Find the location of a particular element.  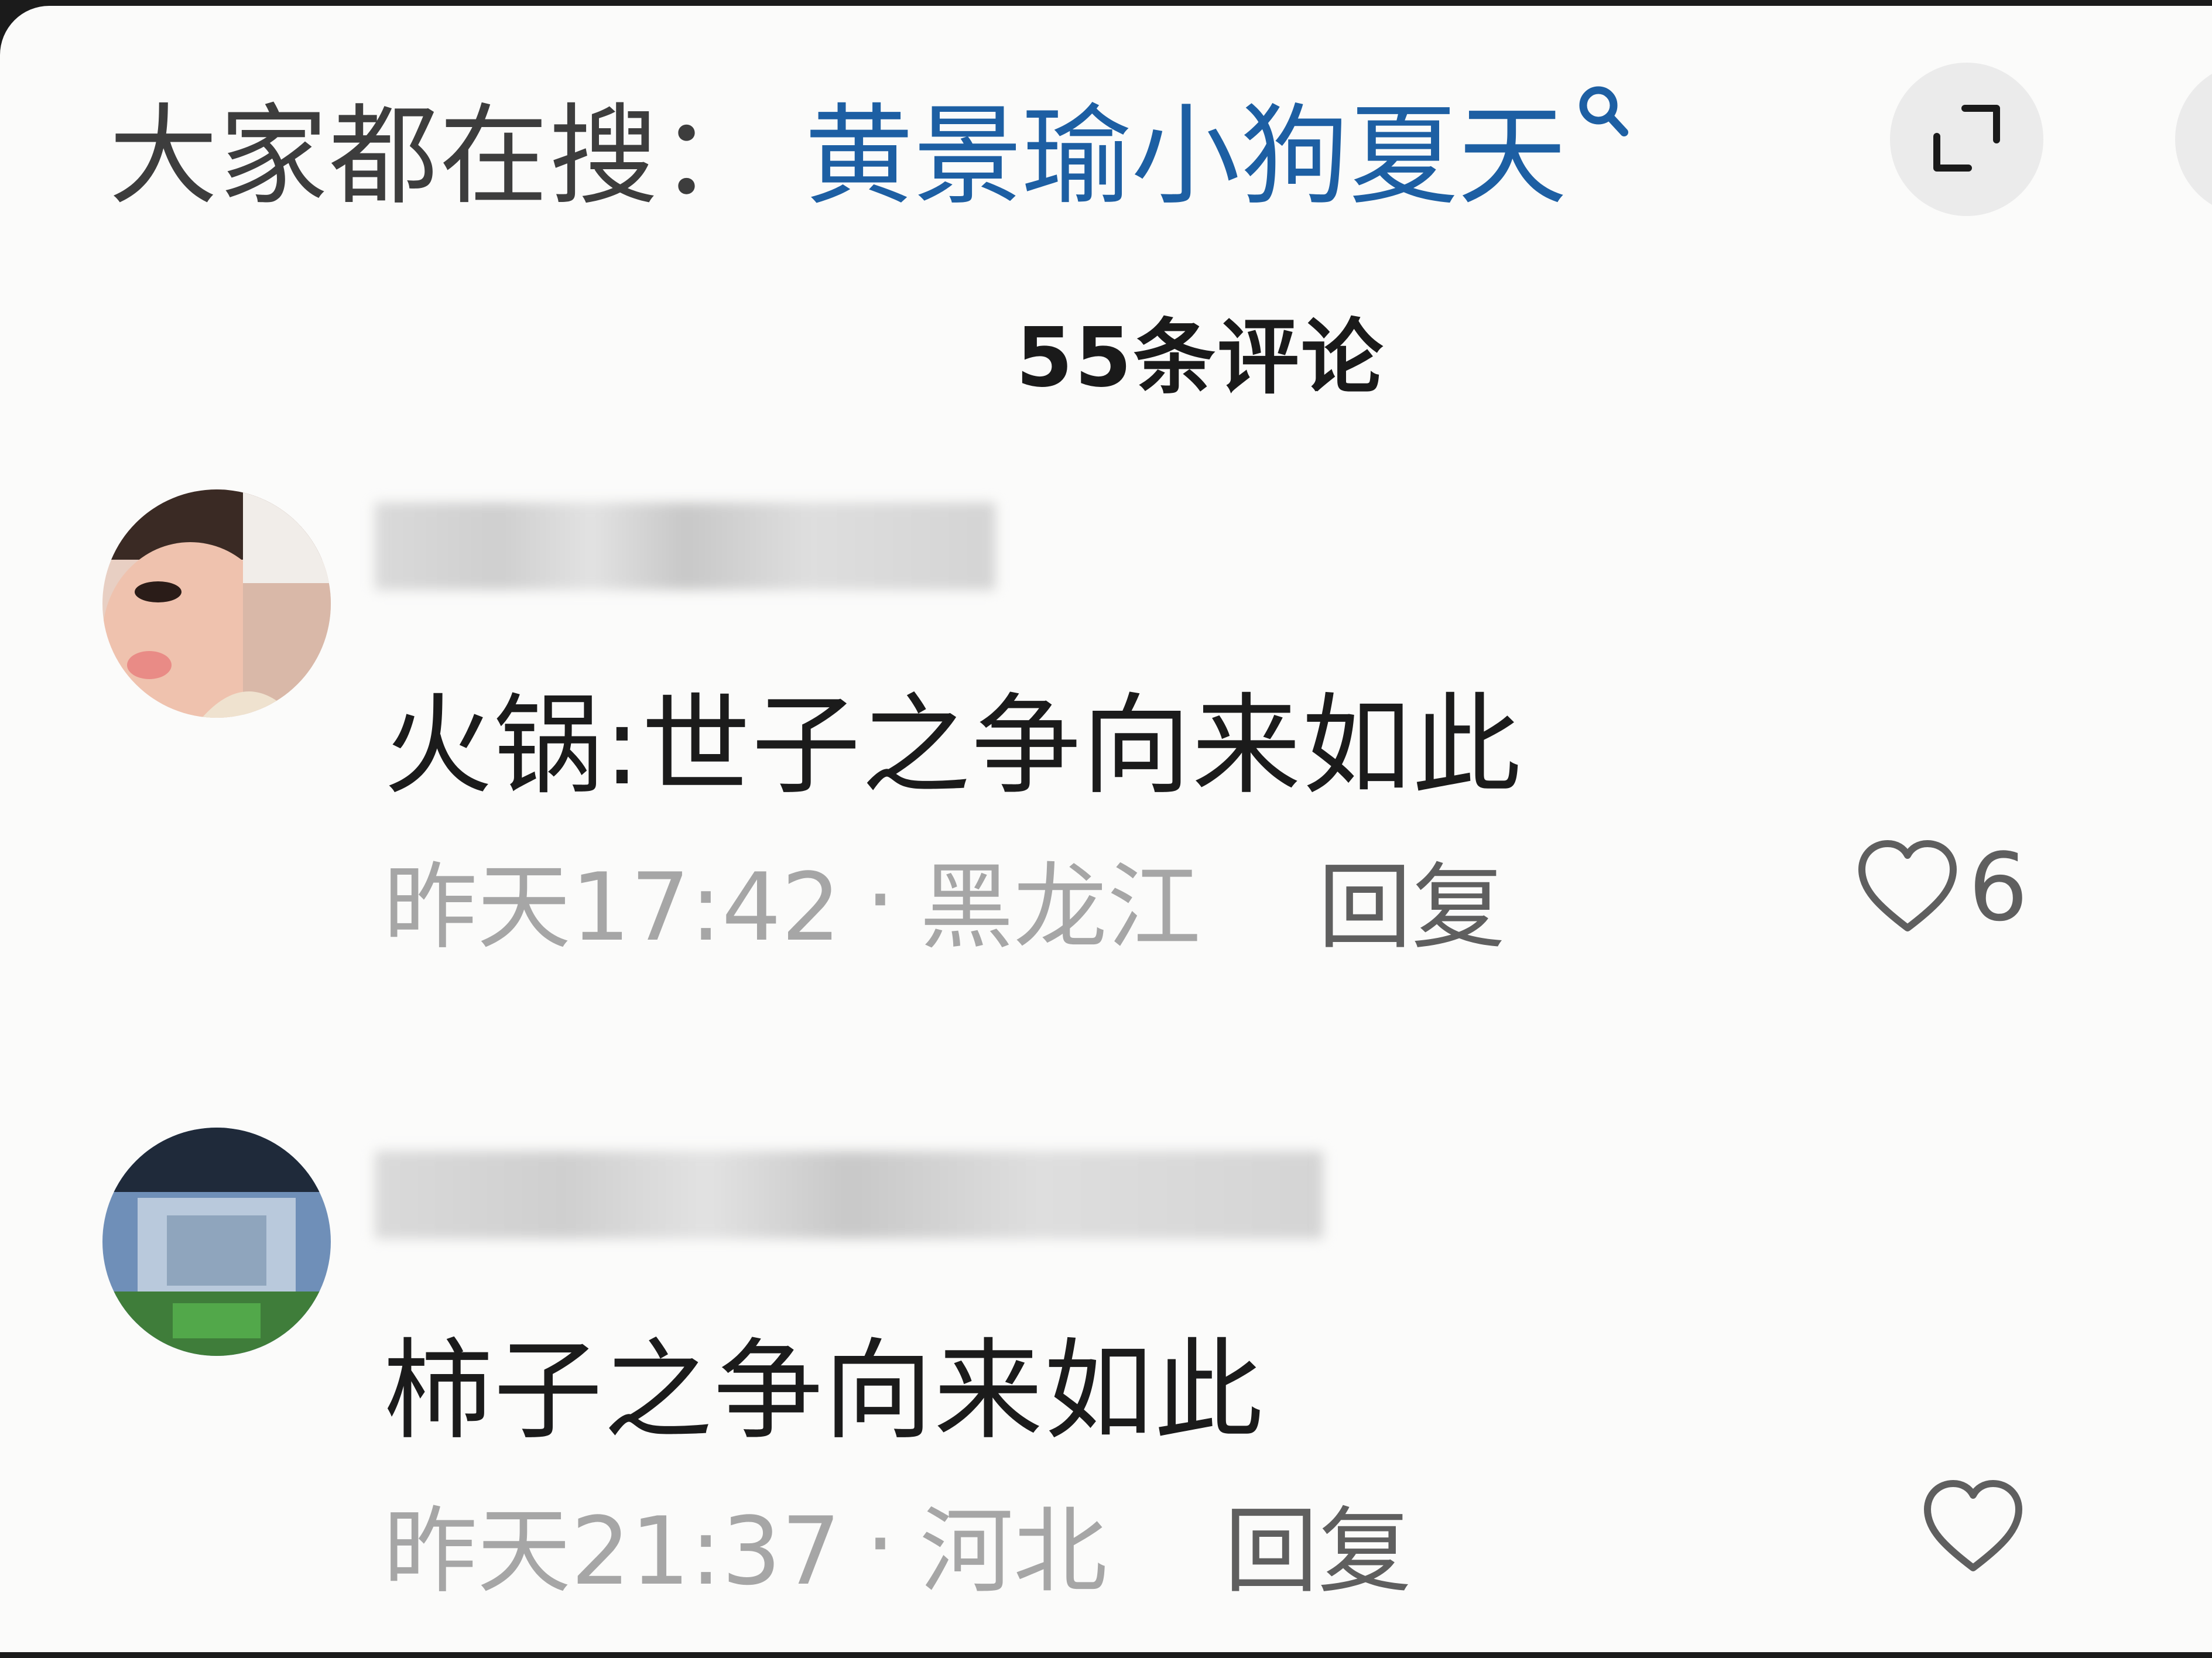

search-suggestion: 大家都在搜： 黄景瑜小狗夏天 is located at coordinates (870, 148).